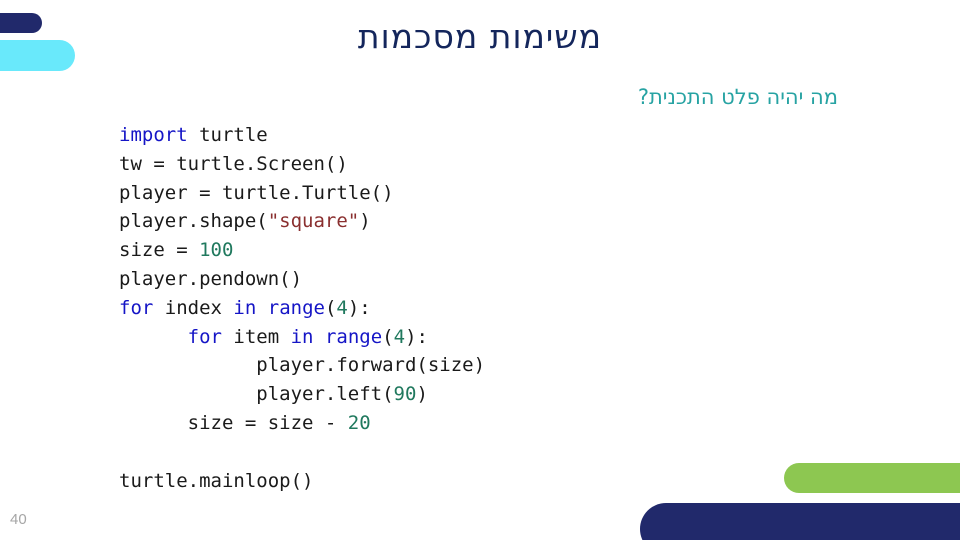 The image size is (960, 540). What do you see at coordinates (193, 221) in the screenshot?
I see `code-token: player.shape(` at bounding box center [193, 221].